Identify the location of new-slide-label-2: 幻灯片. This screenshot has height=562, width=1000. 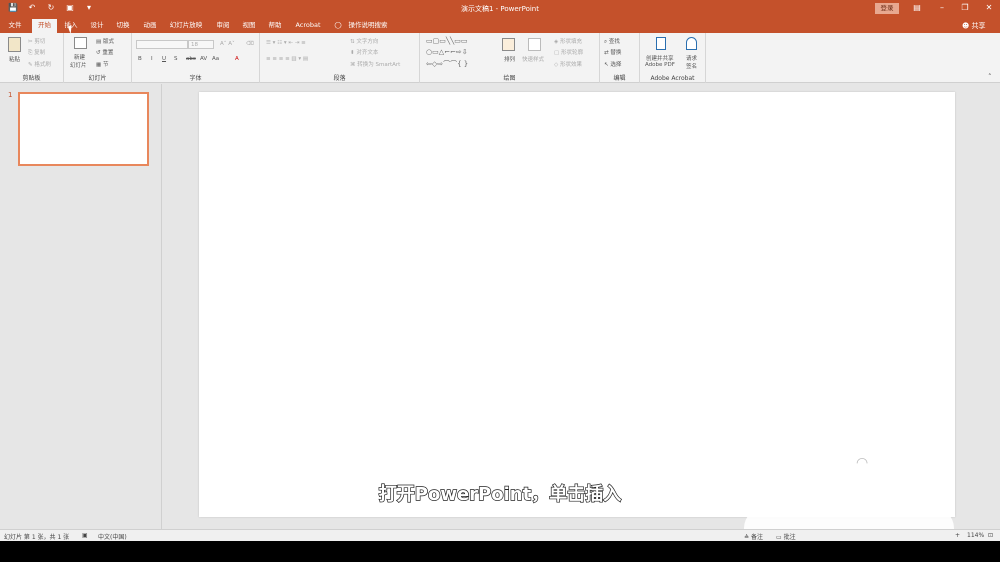
(78, 65).